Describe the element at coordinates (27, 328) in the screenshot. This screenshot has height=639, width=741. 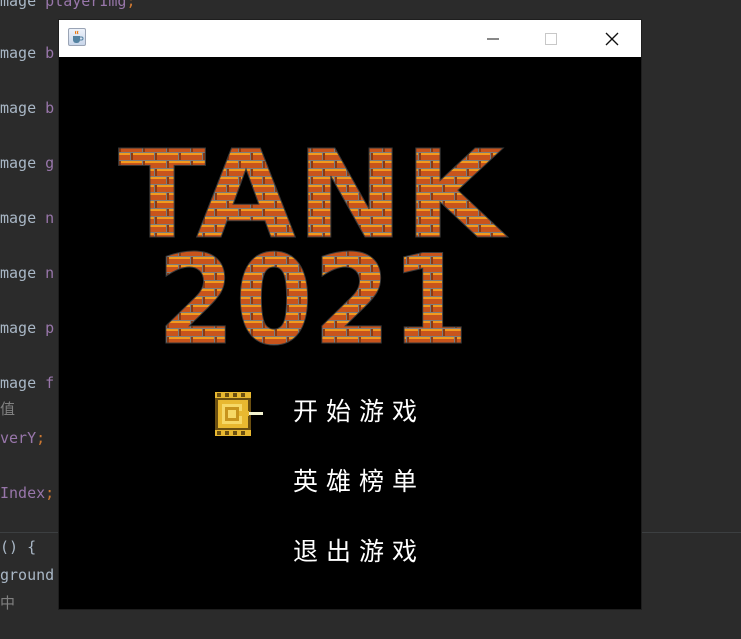
I see `code-line: mage p` at that location.